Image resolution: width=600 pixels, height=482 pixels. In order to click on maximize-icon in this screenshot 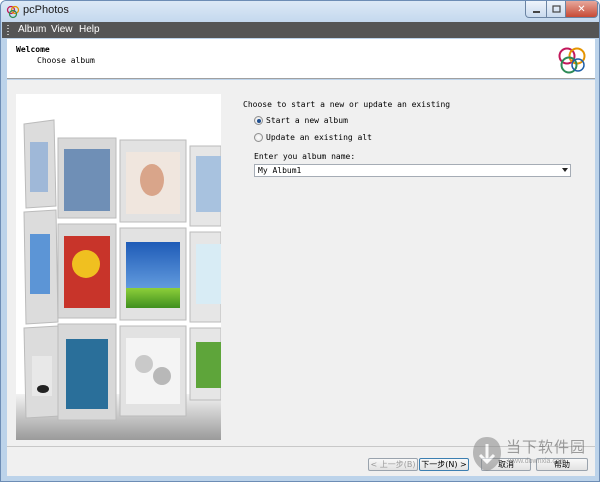, I will do `click(556, 8)`.